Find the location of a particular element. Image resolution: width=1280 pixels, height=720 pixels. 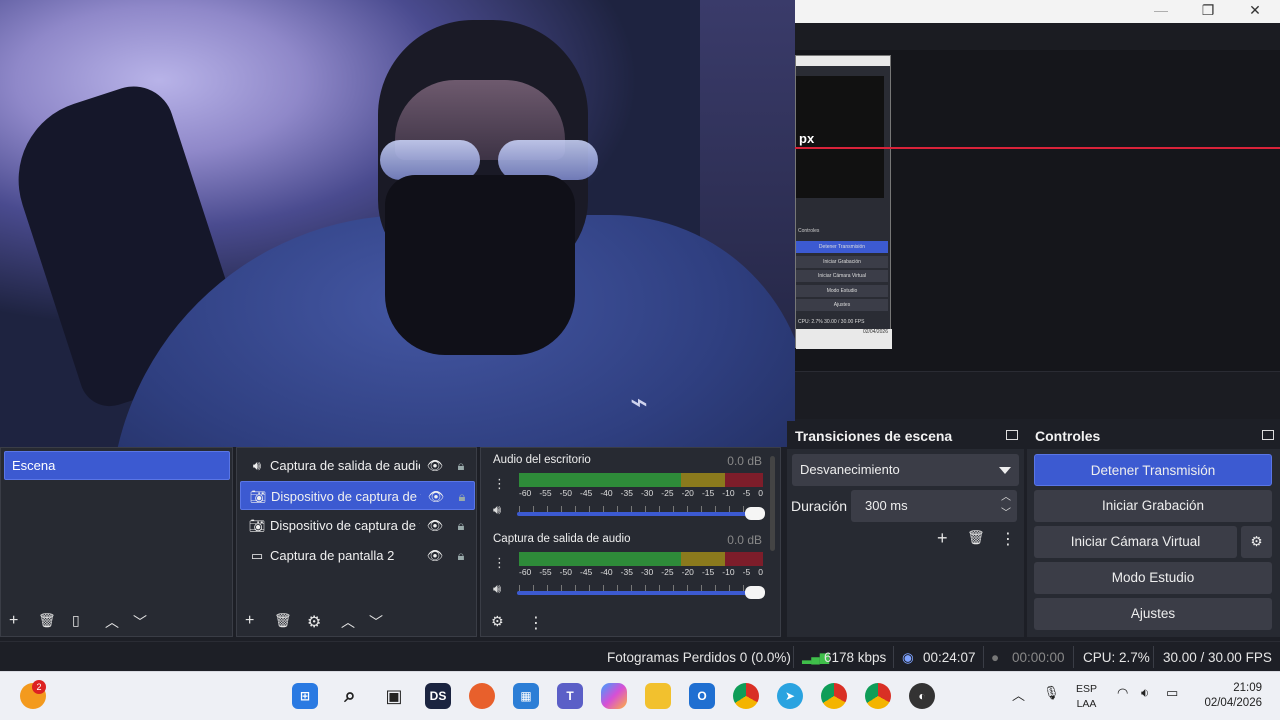

add-source-icon: + is located at coordinates (249, 621).